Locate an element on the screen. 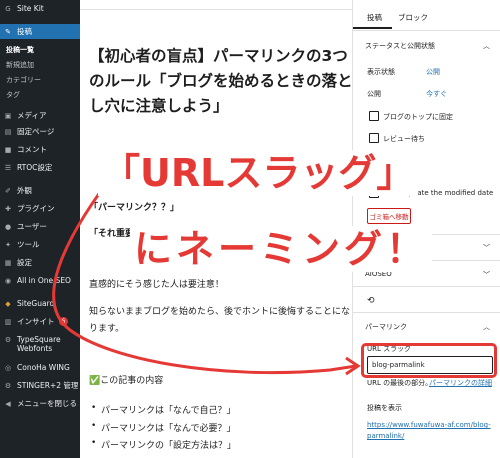 The width and height of the screenshot is (500, 458). slug-help-text: URL の最後の部分。 is located at coordinates (400, 383).